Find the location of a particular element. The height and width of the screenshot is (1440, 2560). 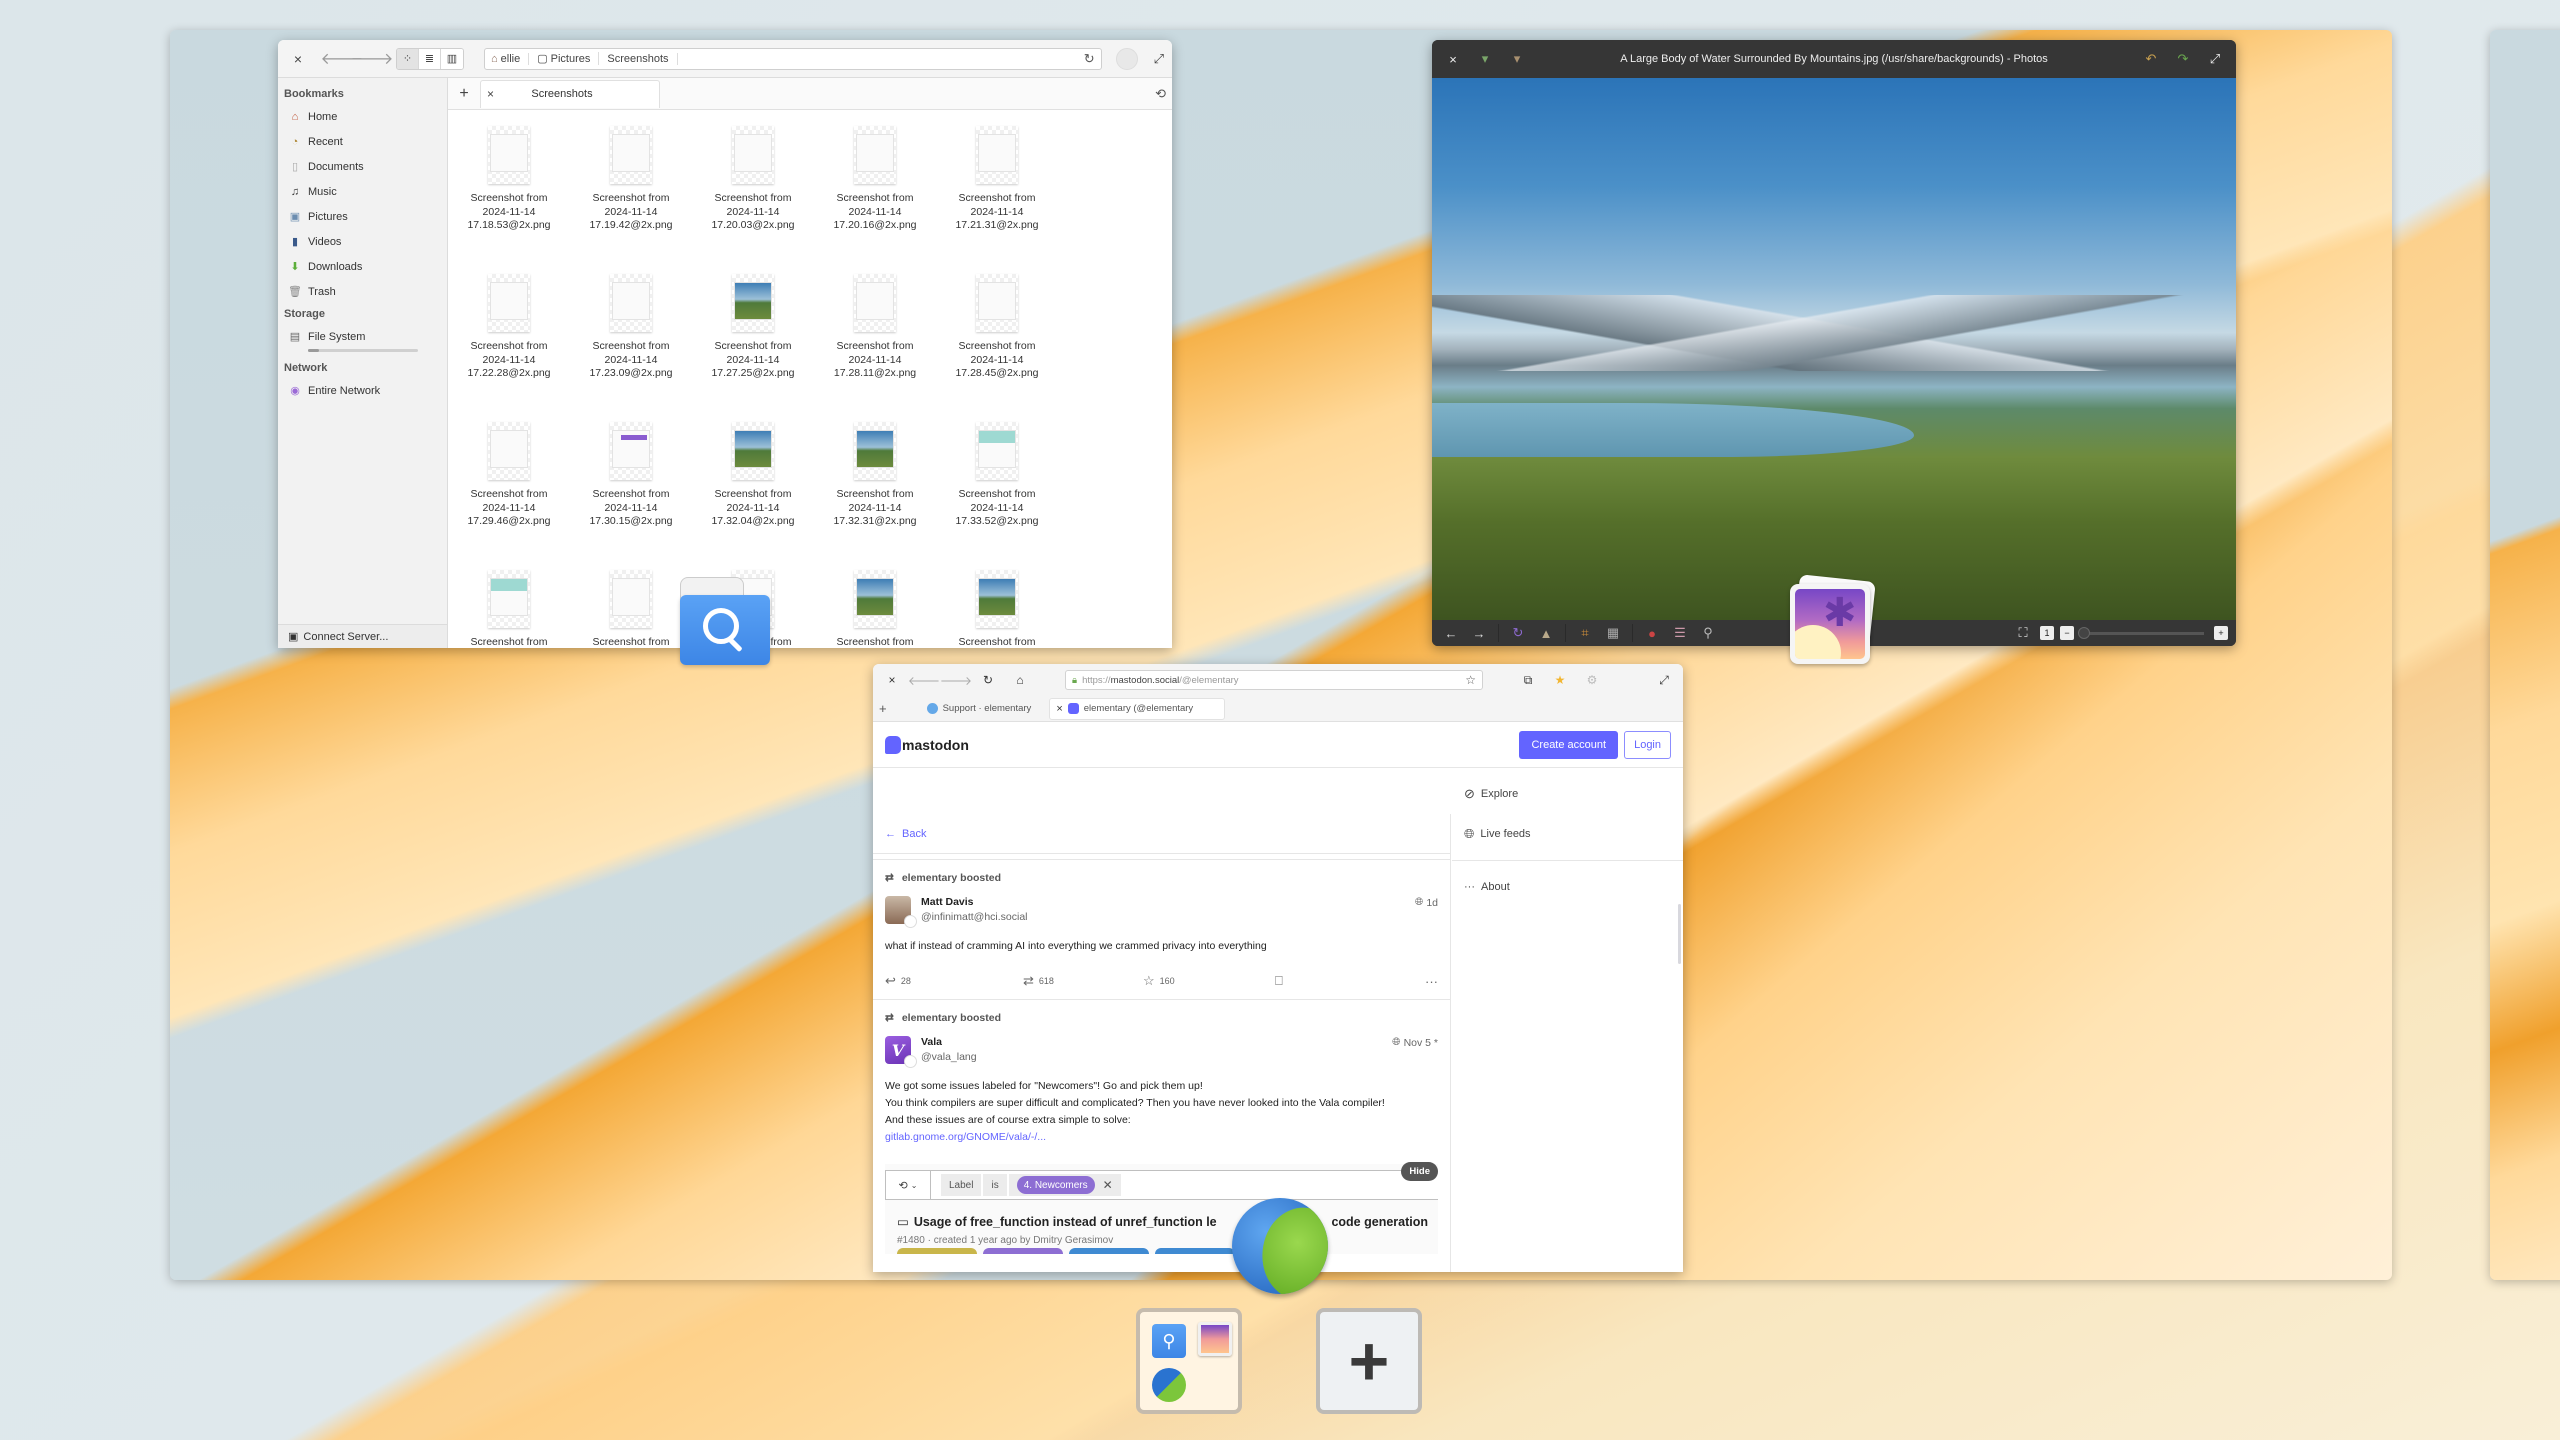

forward-icon: 🡒 is located at coordinates (956, 680).